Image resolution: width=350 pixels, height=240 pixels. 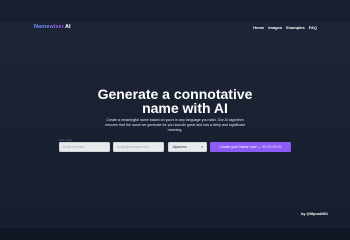 What do you see at coordinates (272, 147) in the screenshot?
I see `create-name-button-price: $2.99 $3.99` at bounding box center [272, 147].